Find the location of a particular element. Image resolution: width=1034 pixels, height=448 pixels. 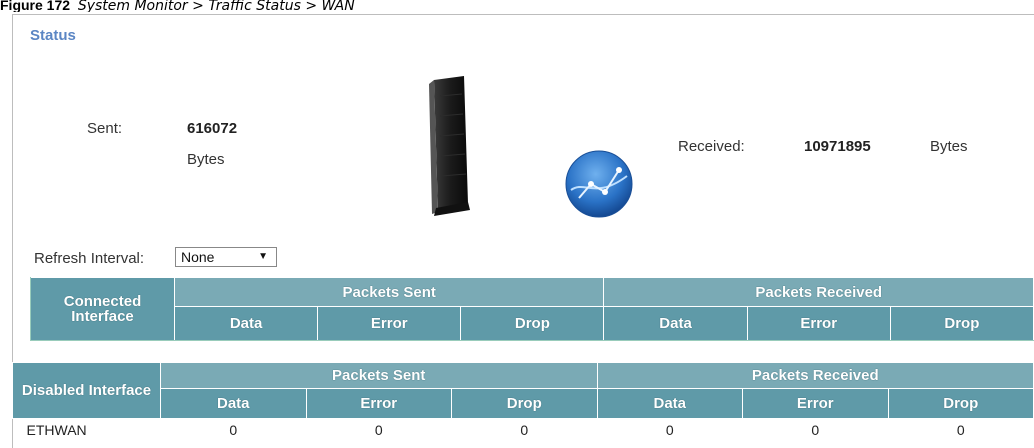

received-label: Received: is located at coordinates (711, 146).